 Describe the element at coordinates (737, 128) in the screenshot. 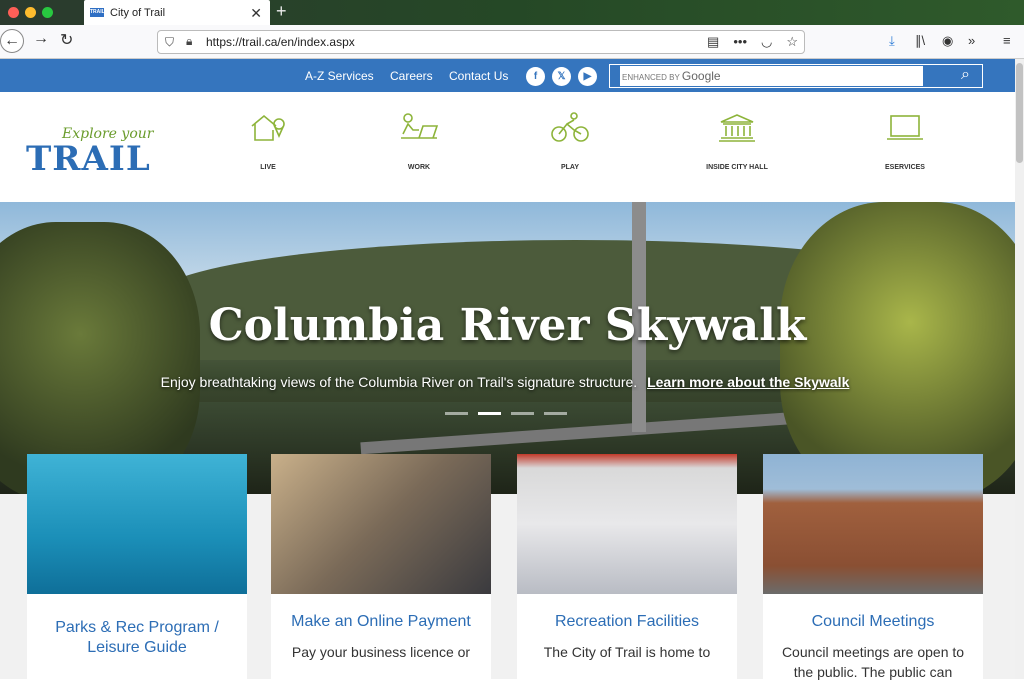

I see `city-hall-icon` at that location.